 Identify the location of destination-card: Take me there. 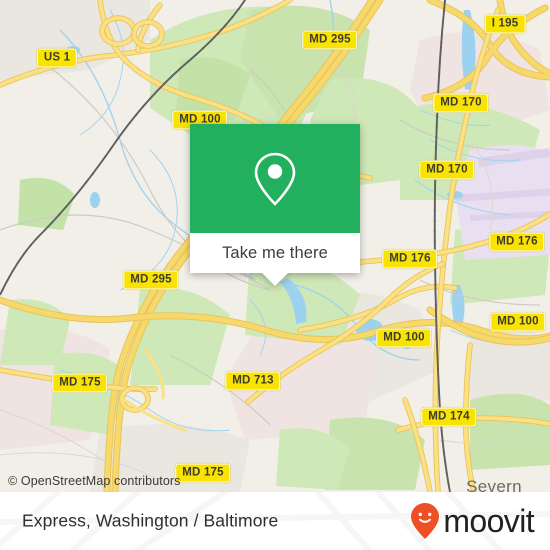
(275, 205).